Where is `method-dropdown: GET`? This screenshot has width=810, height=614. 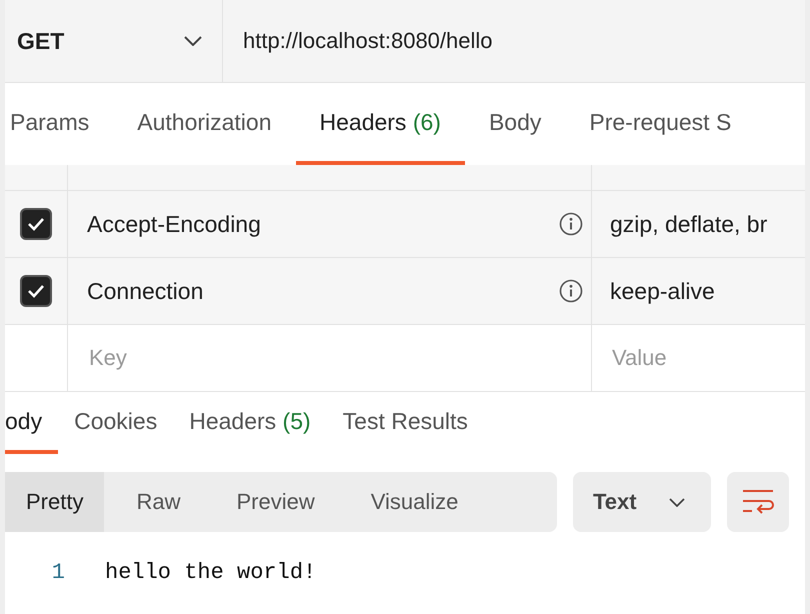 method-dropdown: GET is located at coordinates (114, 41).